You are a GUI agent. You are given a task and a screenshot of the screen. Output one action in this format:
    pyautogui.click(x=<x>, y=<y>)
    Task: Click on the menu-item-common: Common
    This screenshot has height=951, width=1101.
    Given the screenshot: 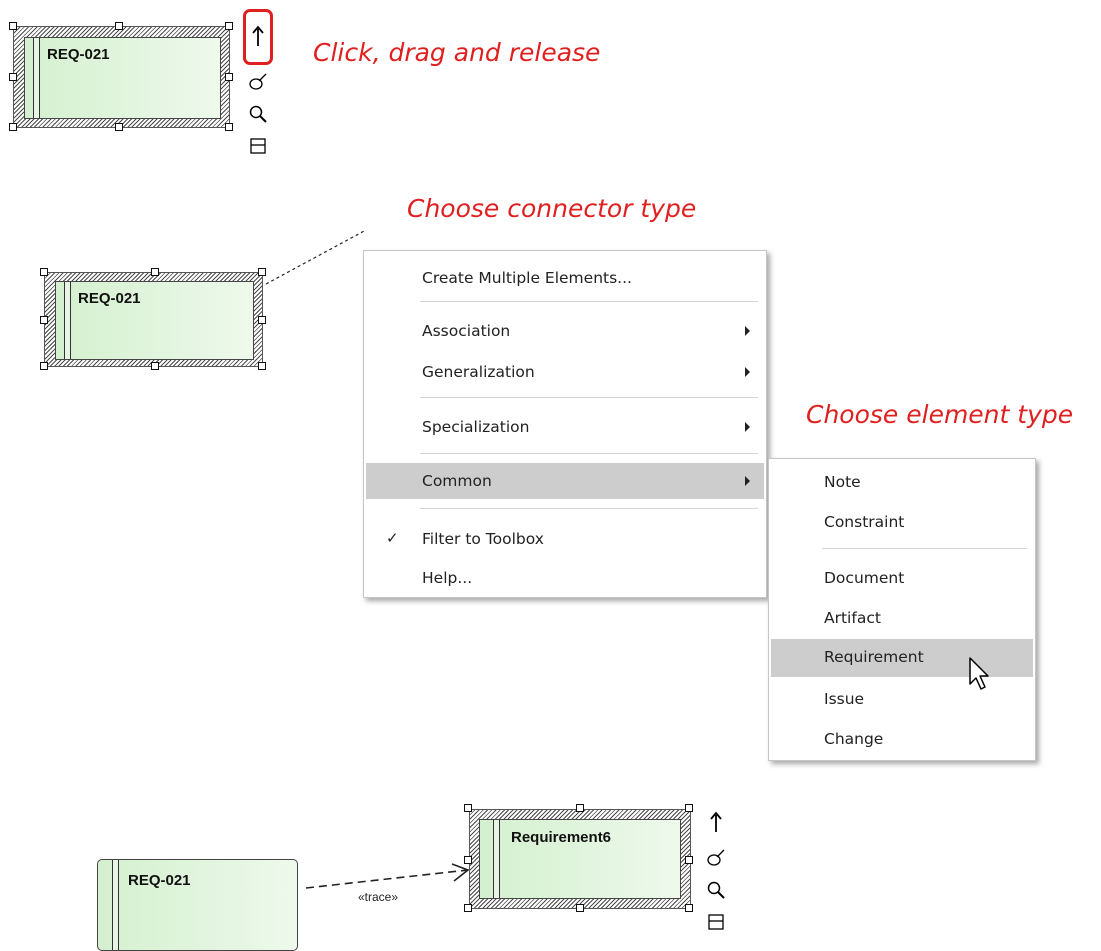 What is the action you would take?
    pyautogui.click(x=565, y=481)
    